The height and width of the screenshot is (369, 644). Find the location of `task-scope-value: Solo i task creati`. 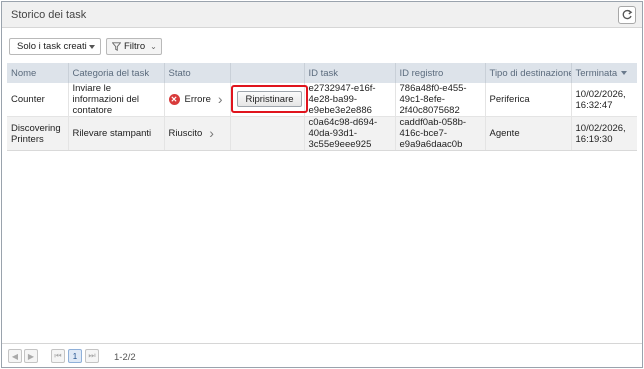

task-scope-value: Solo i task creati is located at coordinates (52, 46).